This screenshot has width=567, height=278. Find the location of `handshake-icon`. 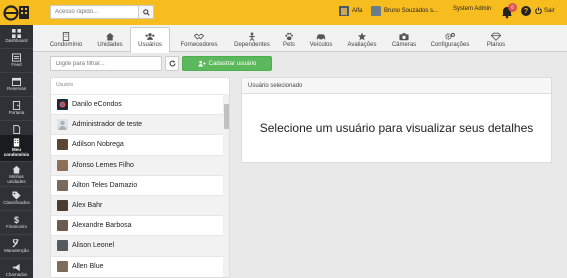

handshake-icon is located at coordinates (199, 36).